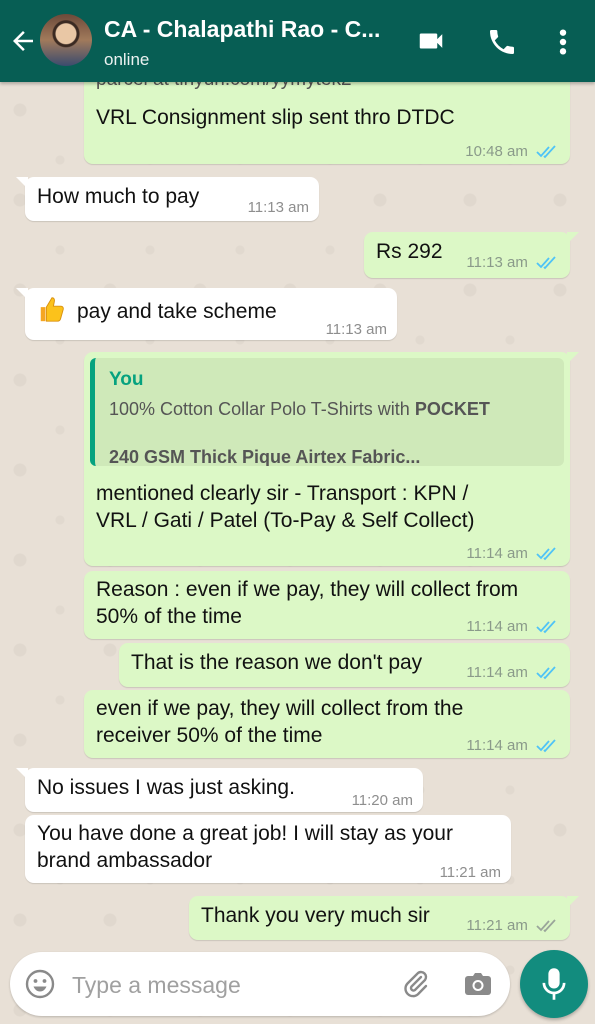  Describe the element at coordinates (416, 984) in the screenshot. I see `attach-icon` at that location.